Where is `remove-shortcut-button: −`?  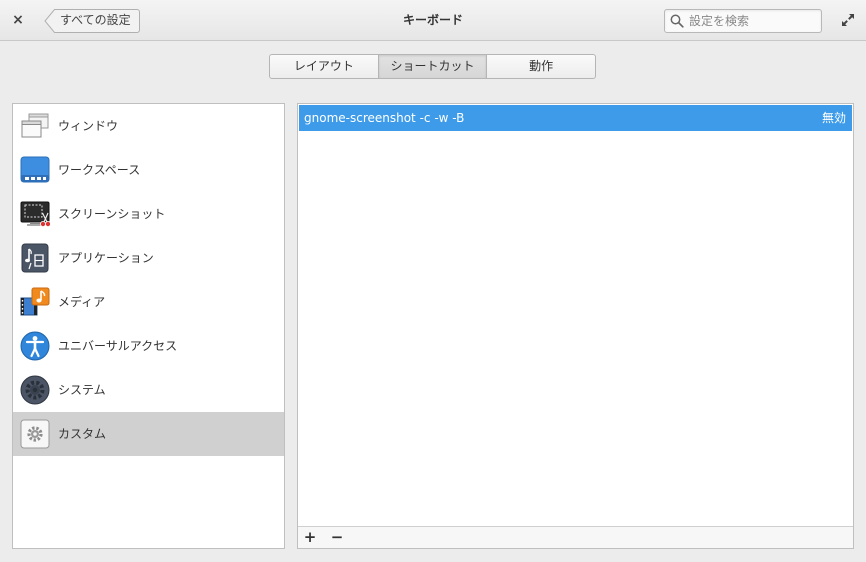
remove-shortcut-button: − is located at coordinates (337, 537).